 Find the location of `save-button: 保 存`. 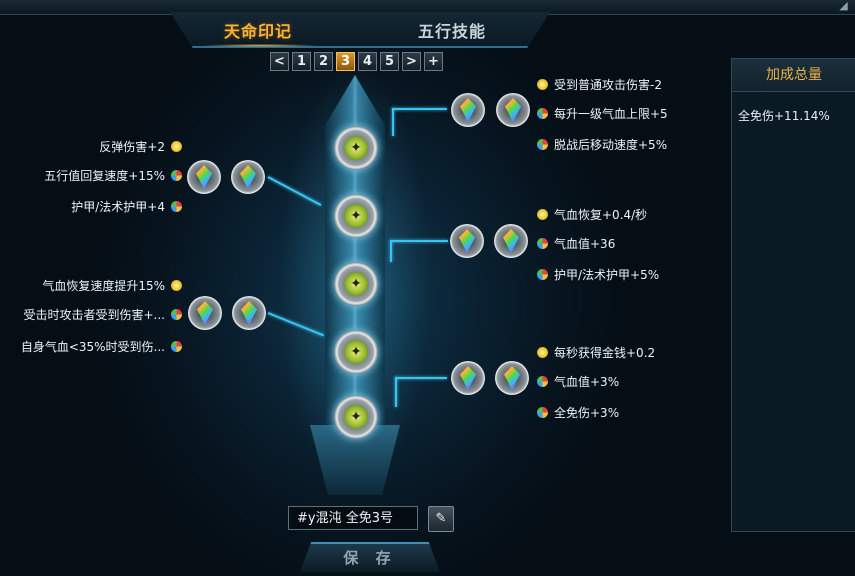

save-button: 保 存 is located at coordinates (370, 557).